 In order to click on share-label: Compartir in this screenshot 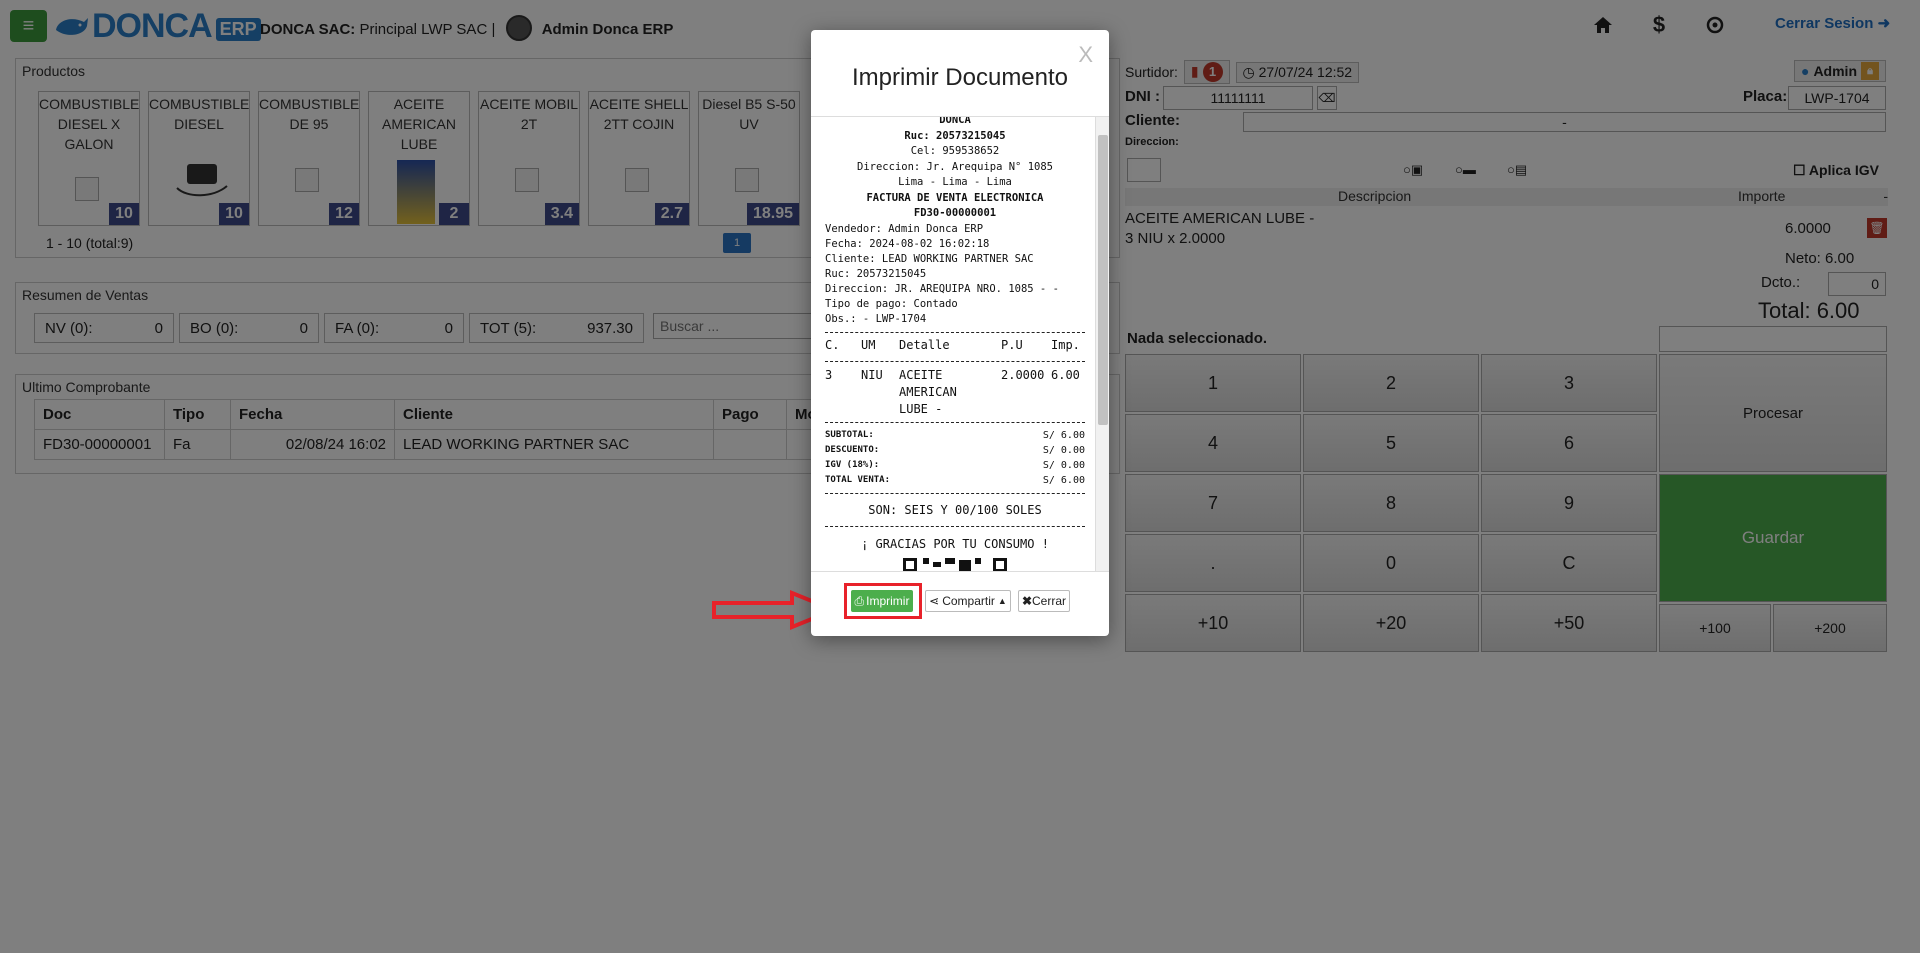, I will do `click(968, 601)`.